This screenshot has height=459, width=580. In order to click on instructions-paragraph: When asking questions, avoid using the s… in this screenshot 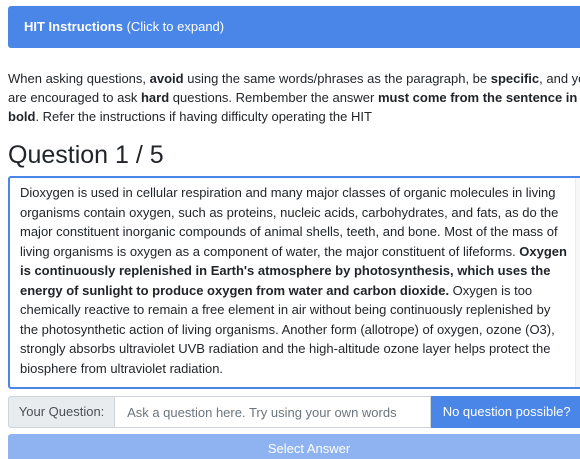, I will do `click(294, 97)`.